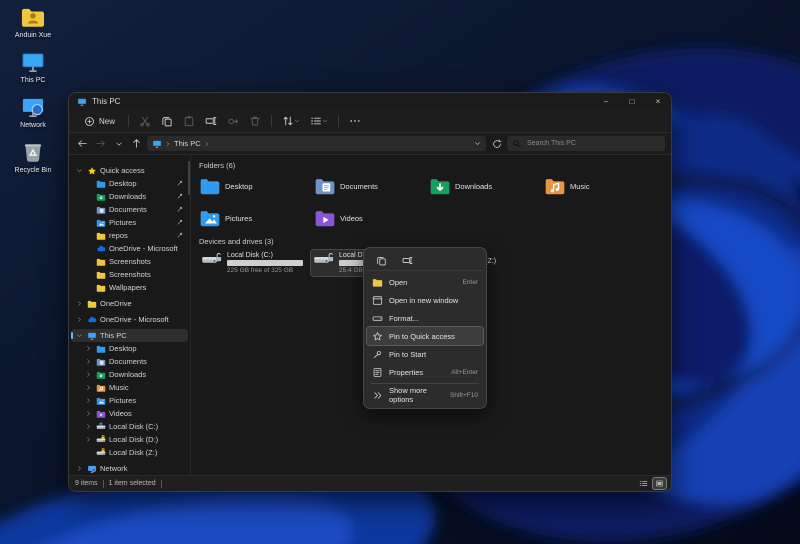 The image size is (800, 544). Describe the element at coordinates (370, 483) in the screenshot. I see `status-bar: 9 items 1 item selected` at that location.